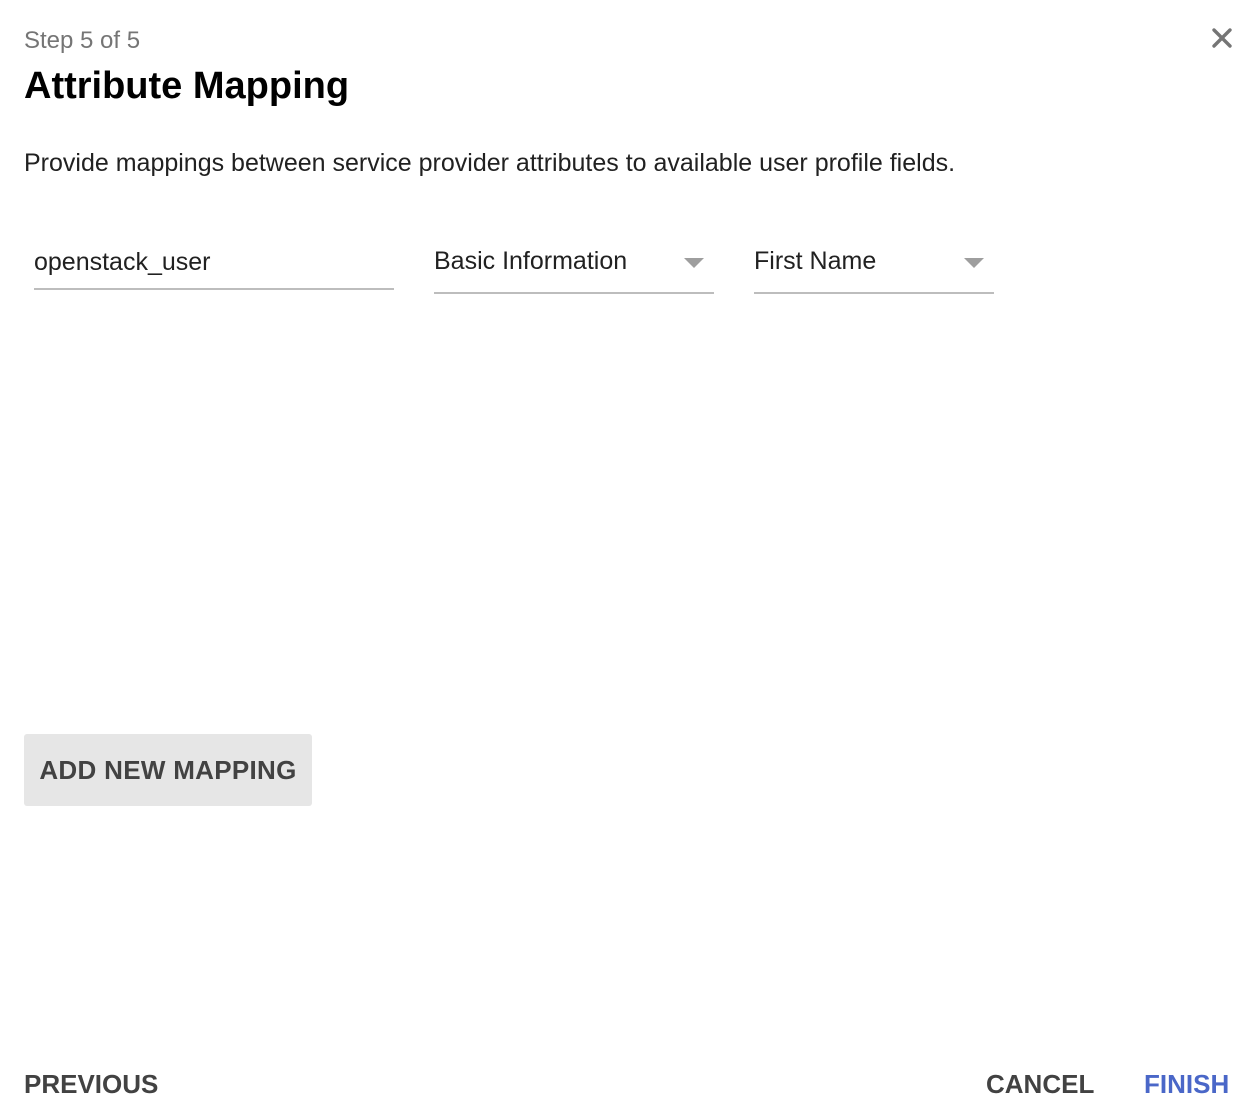 The image size is (1252, 1120). Describe the element at coordinates (815, 261) in the screenshot. I see `profile-field-value: First Name` at that location.